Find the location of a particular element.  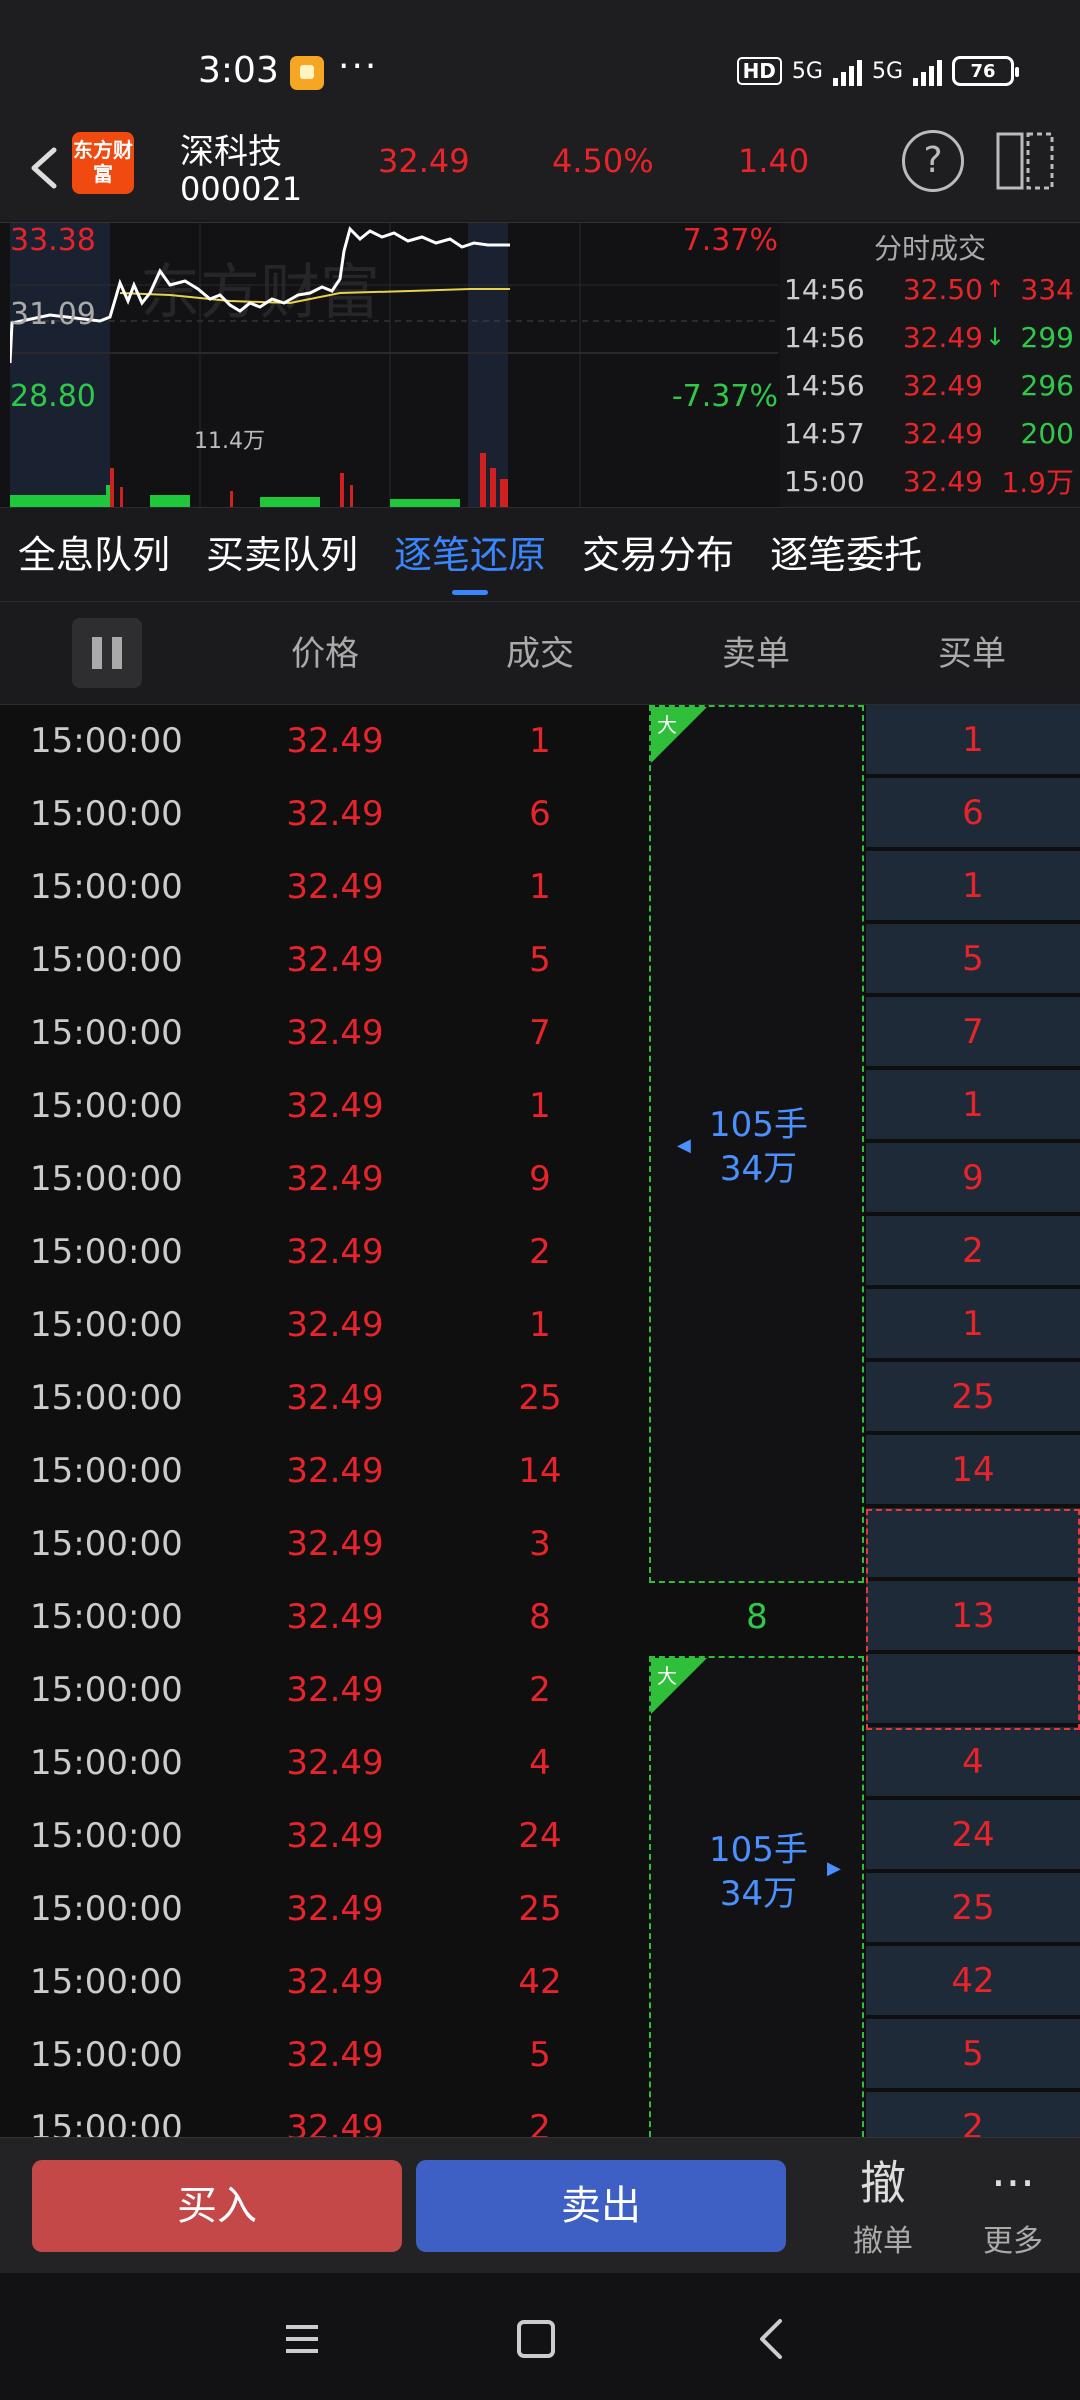

stock-name: 深科技 is located at coordinates (231, 148).